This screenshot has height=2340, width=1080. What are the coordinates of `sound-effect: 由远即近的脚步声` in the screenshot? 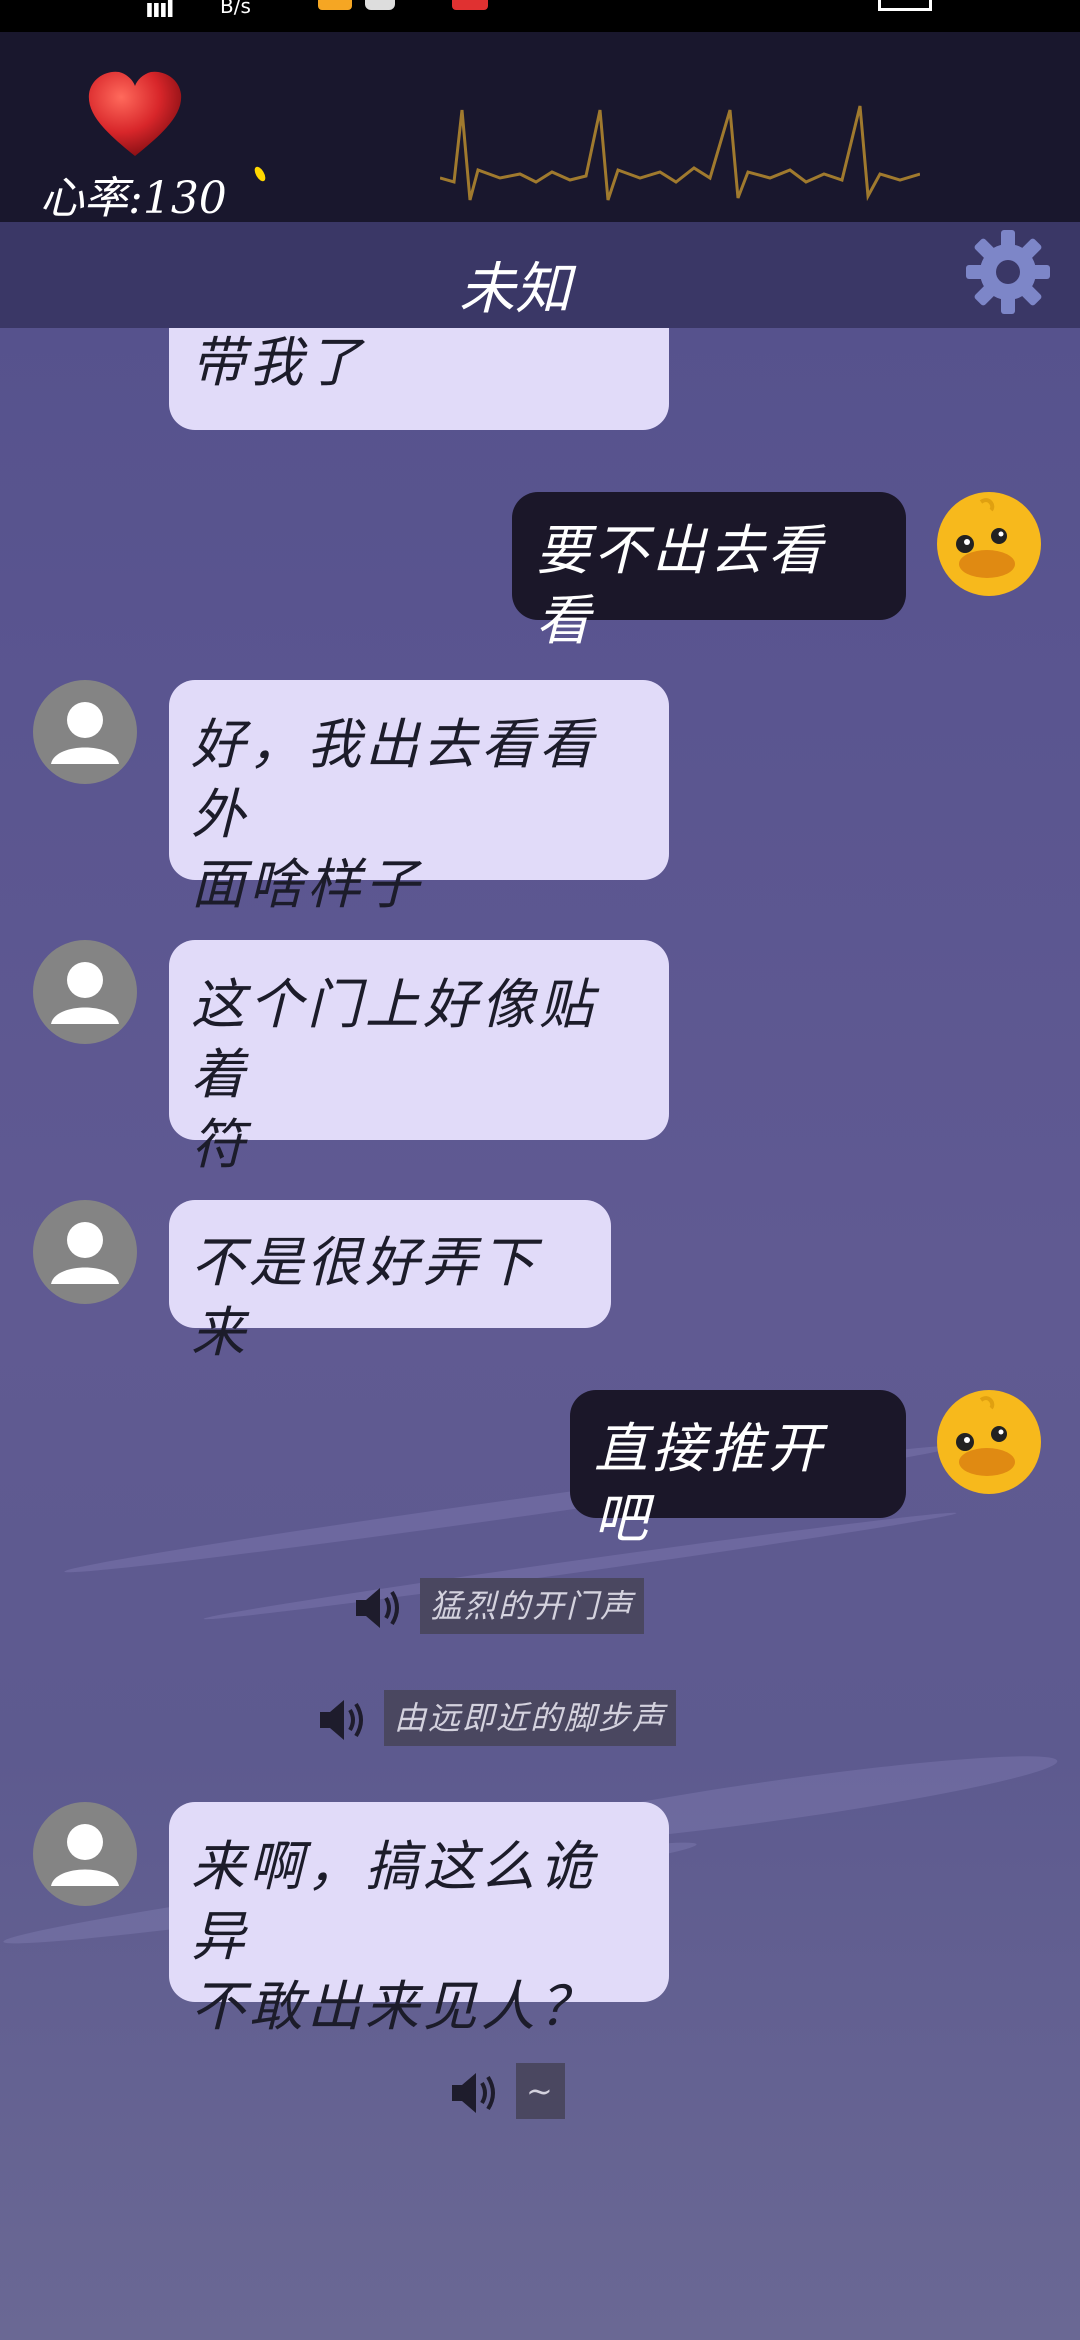 It's located at (506, 1718).